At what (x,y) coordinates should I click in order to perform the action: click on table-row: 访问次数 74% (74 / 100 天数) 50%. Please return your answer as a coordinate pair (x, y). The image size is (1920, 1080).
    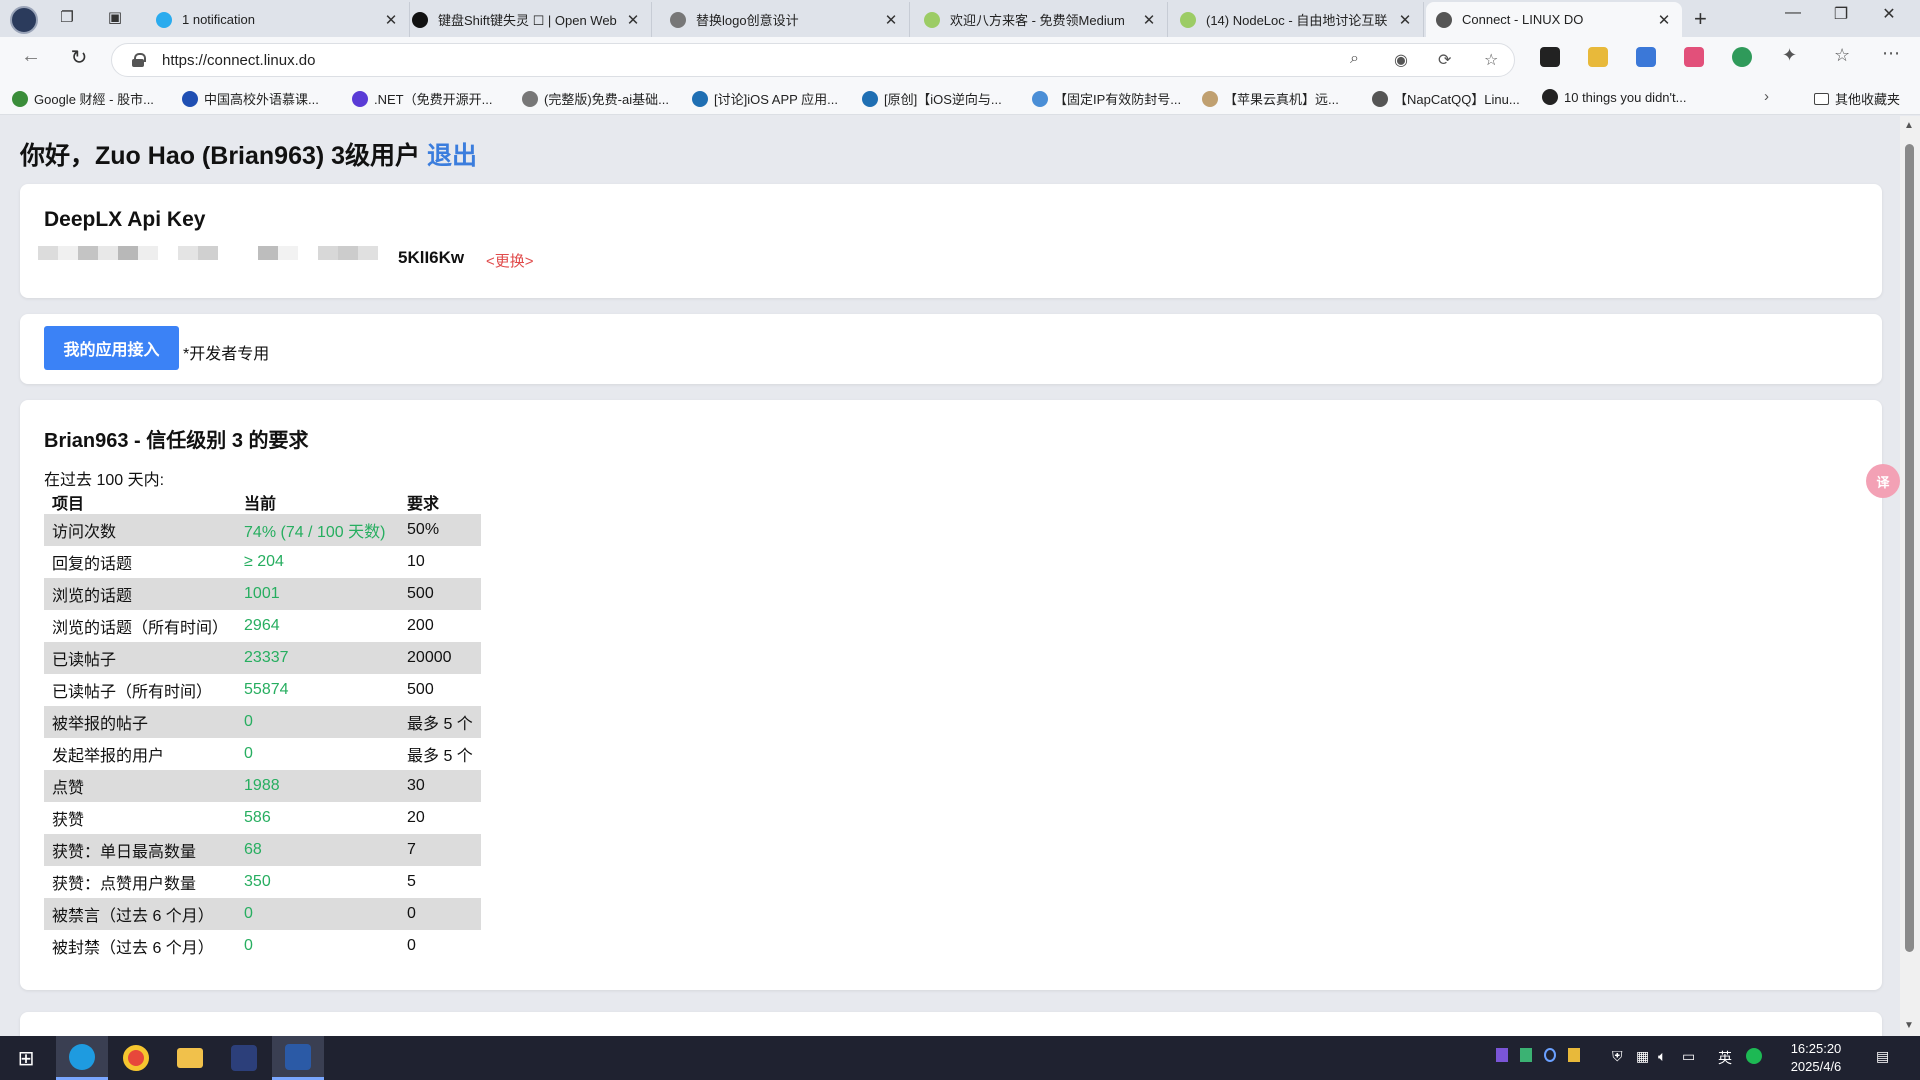
    Looking at the image, I should click on (262, 530).